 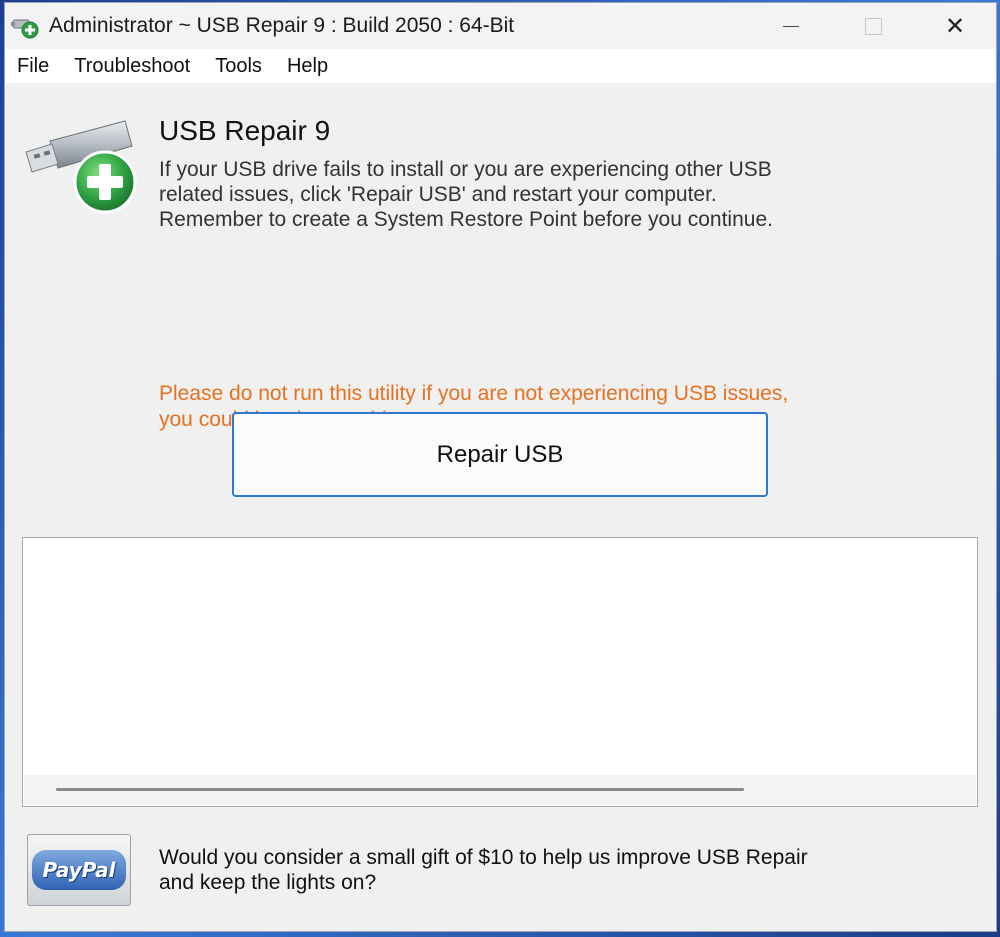 I want to click on repair-usb-button: Repair USB, so click(x=500, y=454).